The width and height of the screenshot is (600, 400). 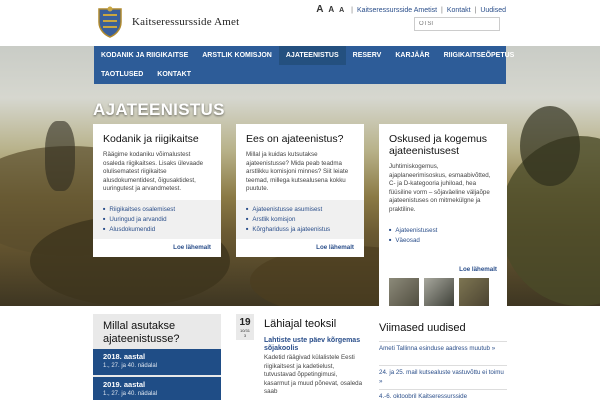 What do you see at coordinates (124, 356) in the screenshot?
I see `year-label: 2018. aastal` at bounding box center [124, 356].